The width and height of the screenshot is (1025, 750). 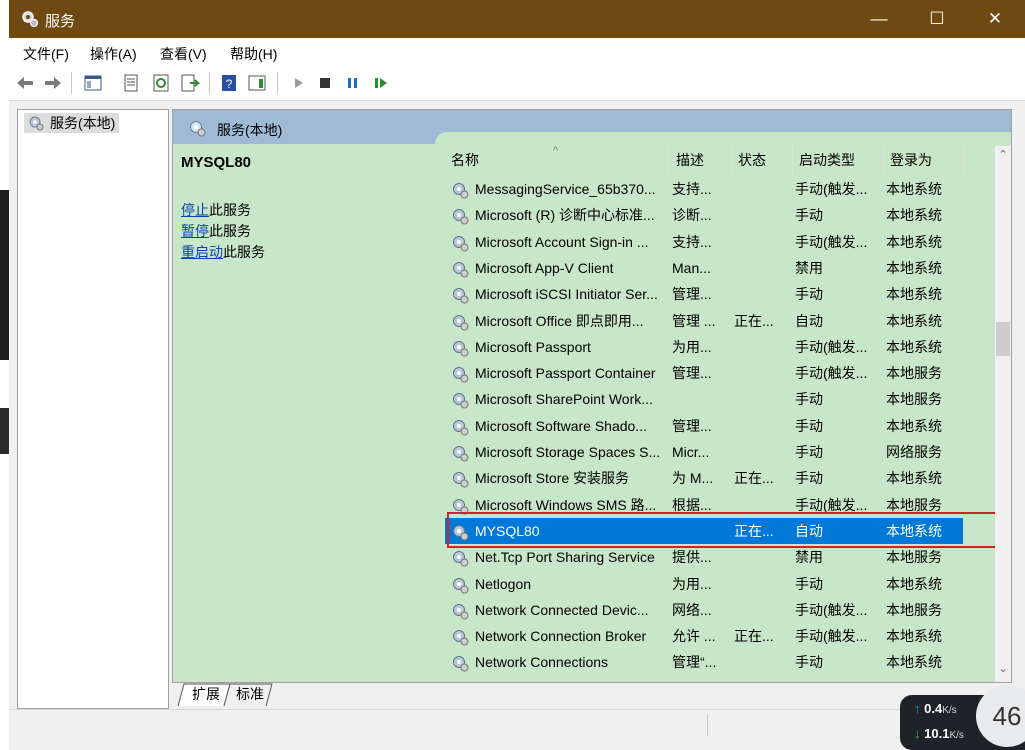 What do you see at coordinates (879, 19) in the screenshot?
I see `minimize-button: —` at bounding box center [879, 19].